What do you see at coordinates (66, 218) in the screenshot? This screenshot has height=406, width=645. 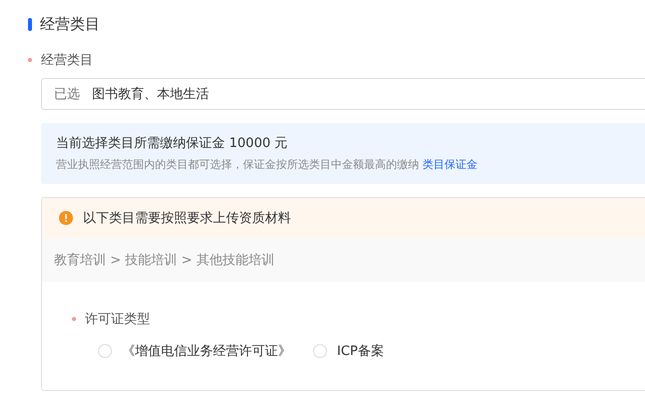 I see `warning-icon` at bounding box center [66, 218].